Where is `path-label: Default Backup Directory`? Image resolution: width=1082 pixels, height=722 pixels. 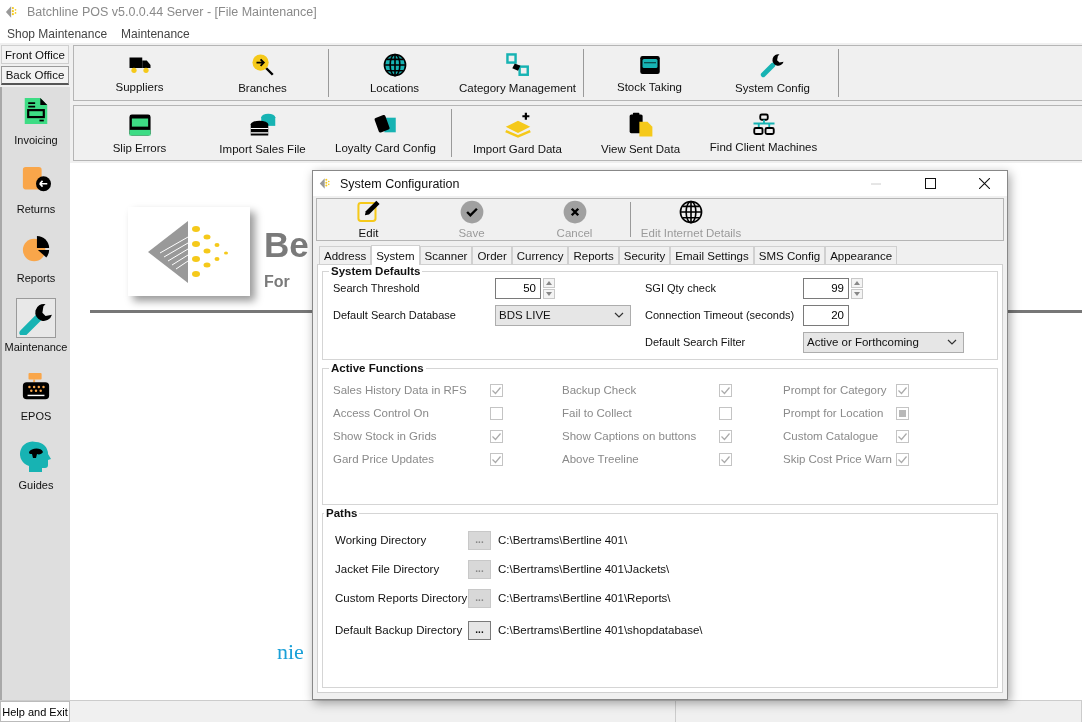 path-label: Default Backup Directory is located at coordinates (399, 630).